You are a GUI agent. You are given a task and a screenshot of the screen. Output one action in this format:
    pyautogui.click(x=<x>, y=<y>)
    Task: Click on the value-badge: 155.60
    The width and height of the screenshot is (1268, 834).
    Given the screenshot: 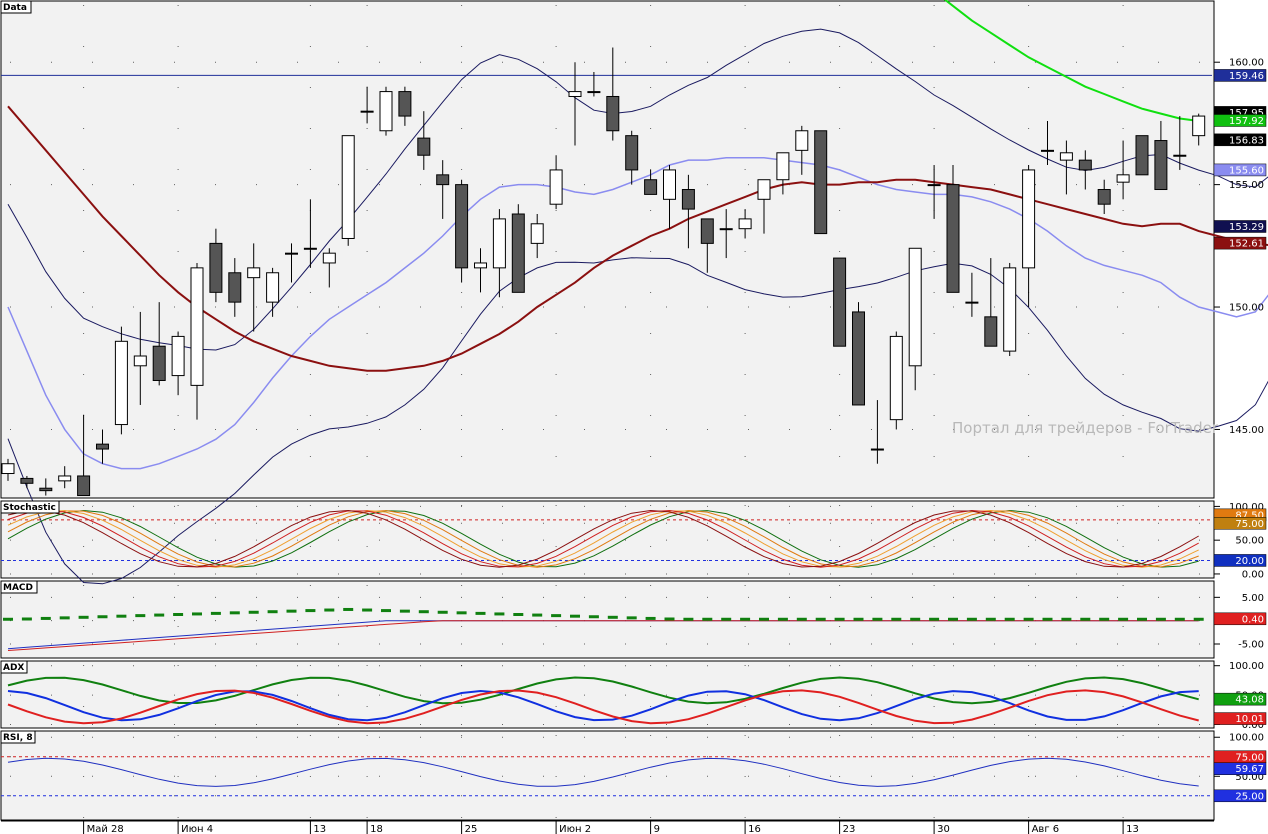 What is the action you would take?
    pyautogui.click(x=1240, y=169)
    